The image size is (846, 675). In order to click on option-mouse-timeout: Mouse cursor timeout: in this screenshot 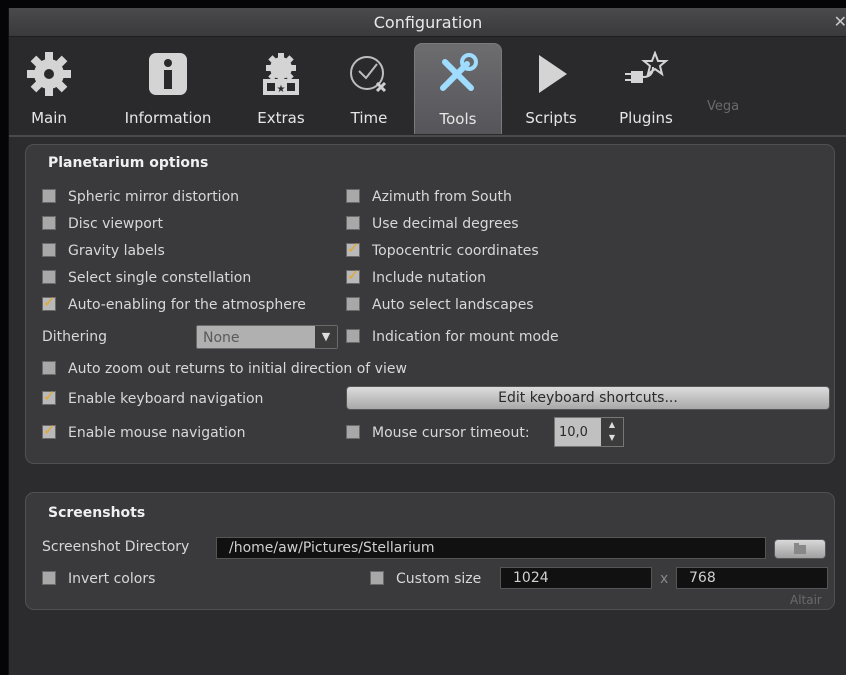, I will do `click(438, 433)`.